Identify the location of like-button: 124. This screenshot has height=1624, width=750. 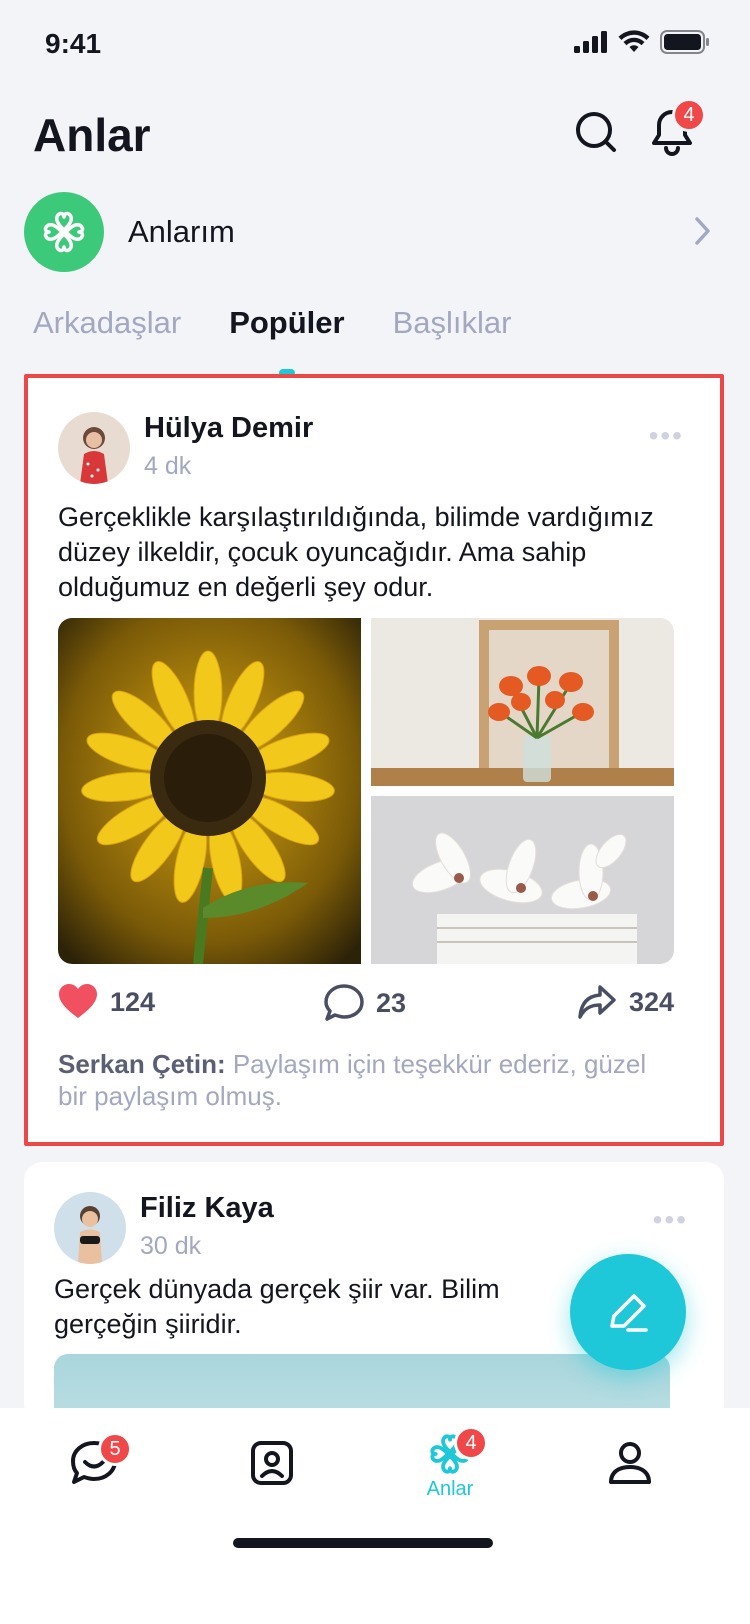
(106, 1002).